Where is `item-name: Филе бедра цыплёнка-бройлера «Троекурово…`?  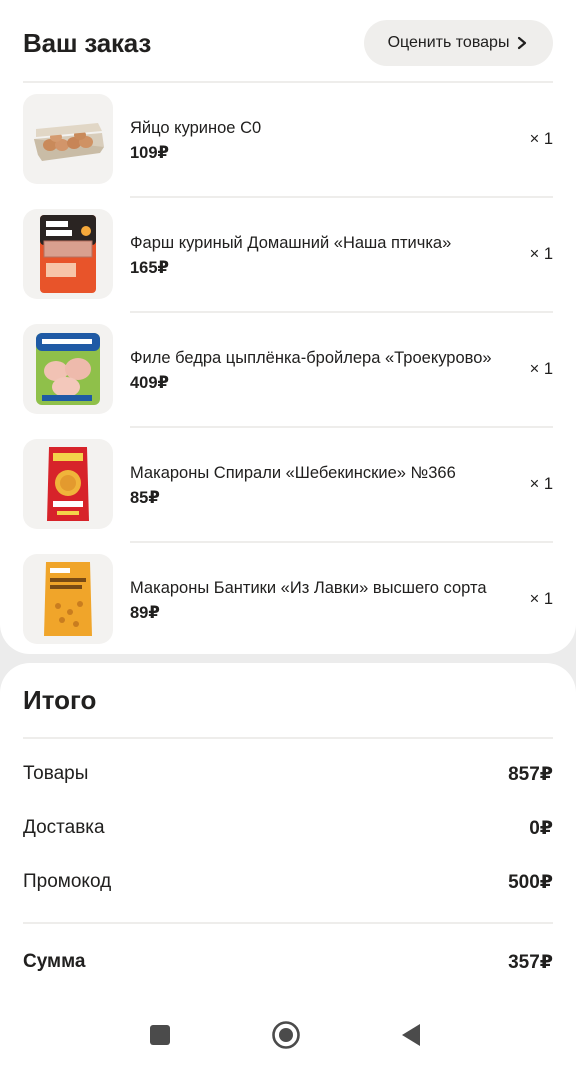
item-name: Филе бедра цыплёнка-бройлера «Троекурово… is located at coordinates (311, 358).